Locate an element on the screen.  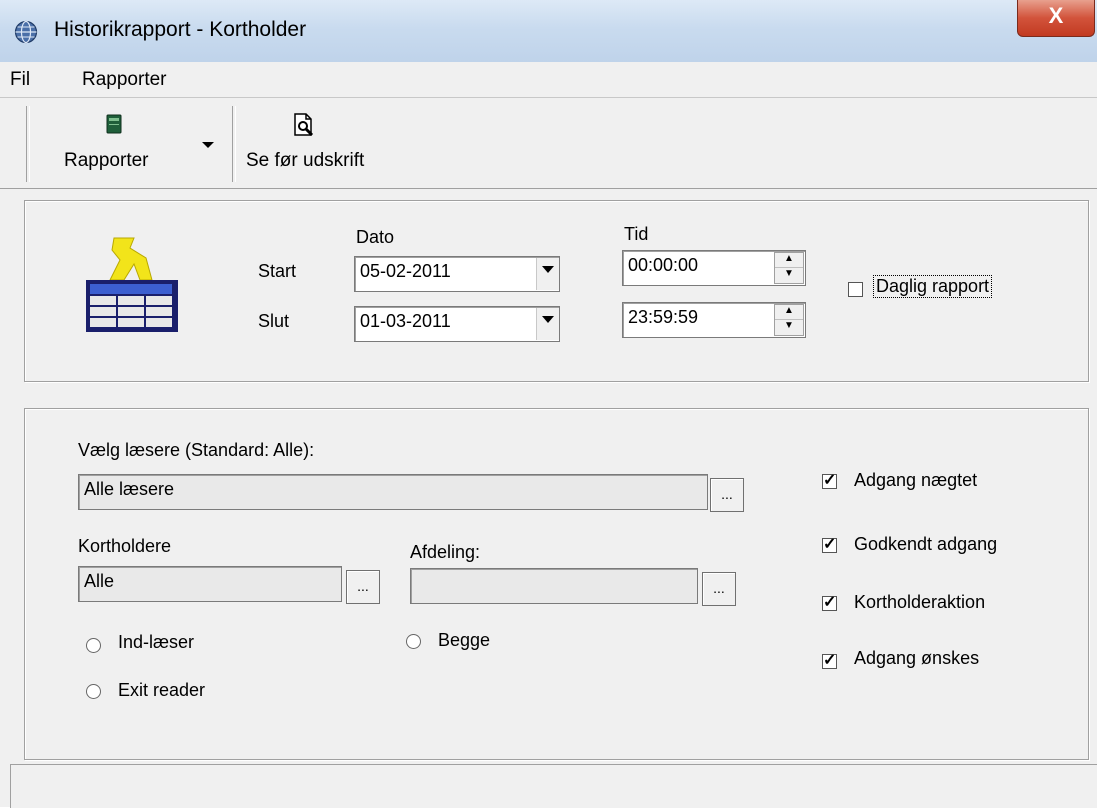
start-label: Start is located at coordinates (277, 271).